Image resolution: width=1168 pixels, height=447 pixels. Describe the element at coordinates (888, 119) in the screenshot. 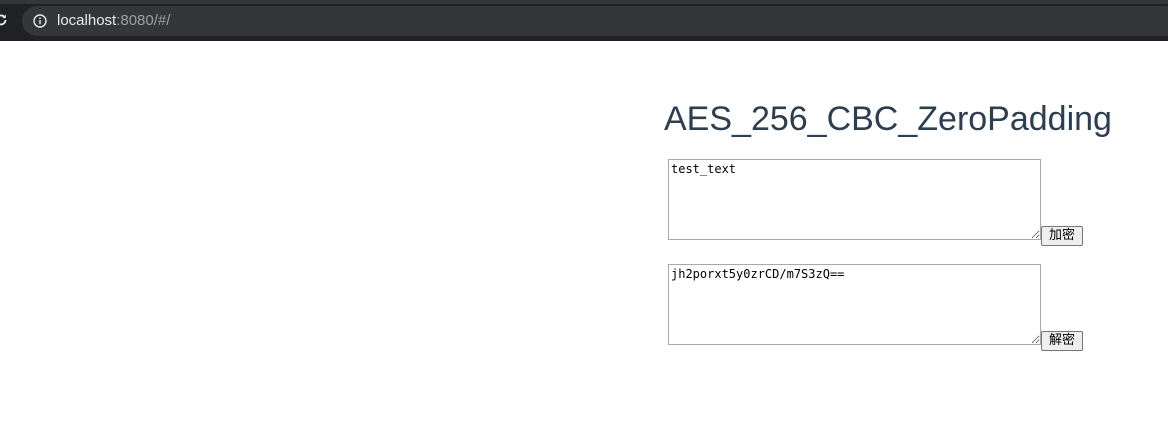

I see `page-title: AES_256_CBC_ZeroPadding` at that location.